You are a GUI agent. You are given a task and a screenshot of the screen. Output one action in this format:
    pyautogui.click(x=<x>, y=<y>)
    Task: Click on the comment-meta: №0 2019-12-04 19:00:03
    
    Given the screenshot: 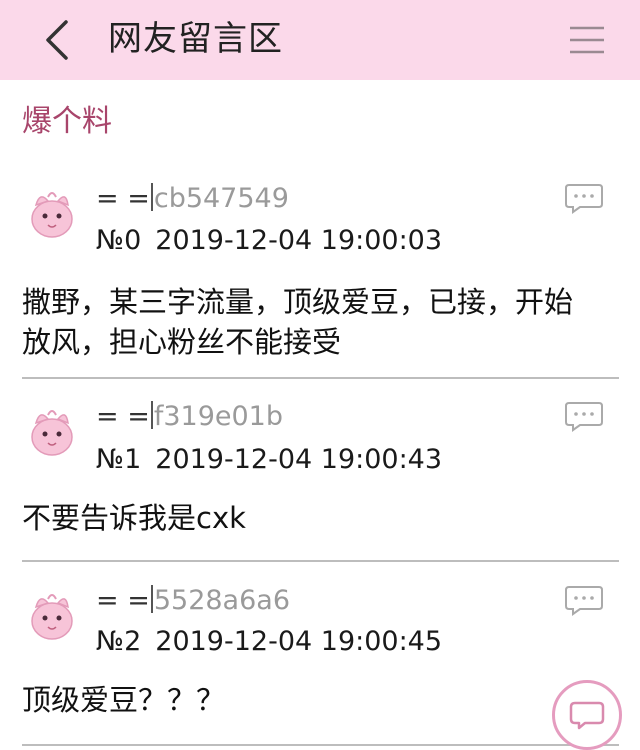 What is the action you would take?
    pyautogui.click(x=269, y=241)
    